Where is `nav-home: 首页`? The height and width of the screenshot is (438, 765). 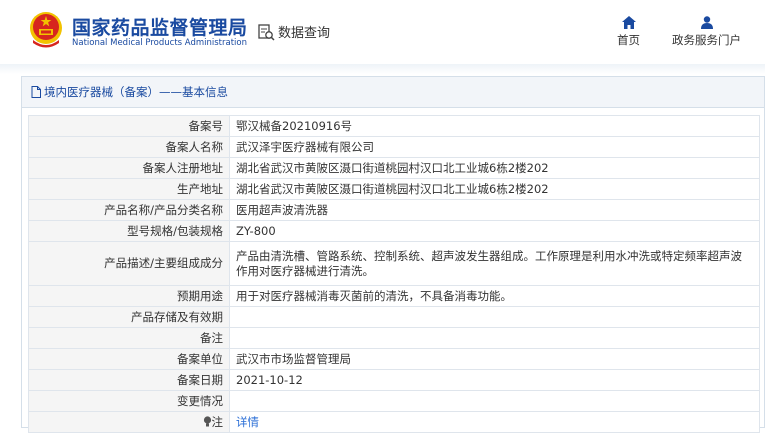 nav-home: 首页 is located at coordinates (628, 32).